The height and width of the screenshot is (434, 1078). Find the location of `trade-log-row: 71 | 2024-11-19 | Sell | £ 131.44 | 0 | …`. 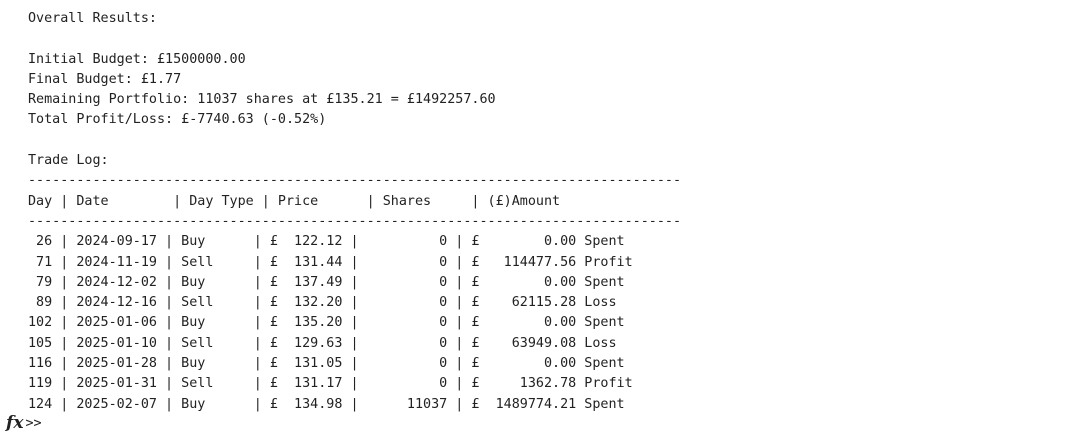

trade-log-row: 71 | 2024-11-19 | Sell | £ 131.44 | 0 | … is located at coordinates (330, 262).